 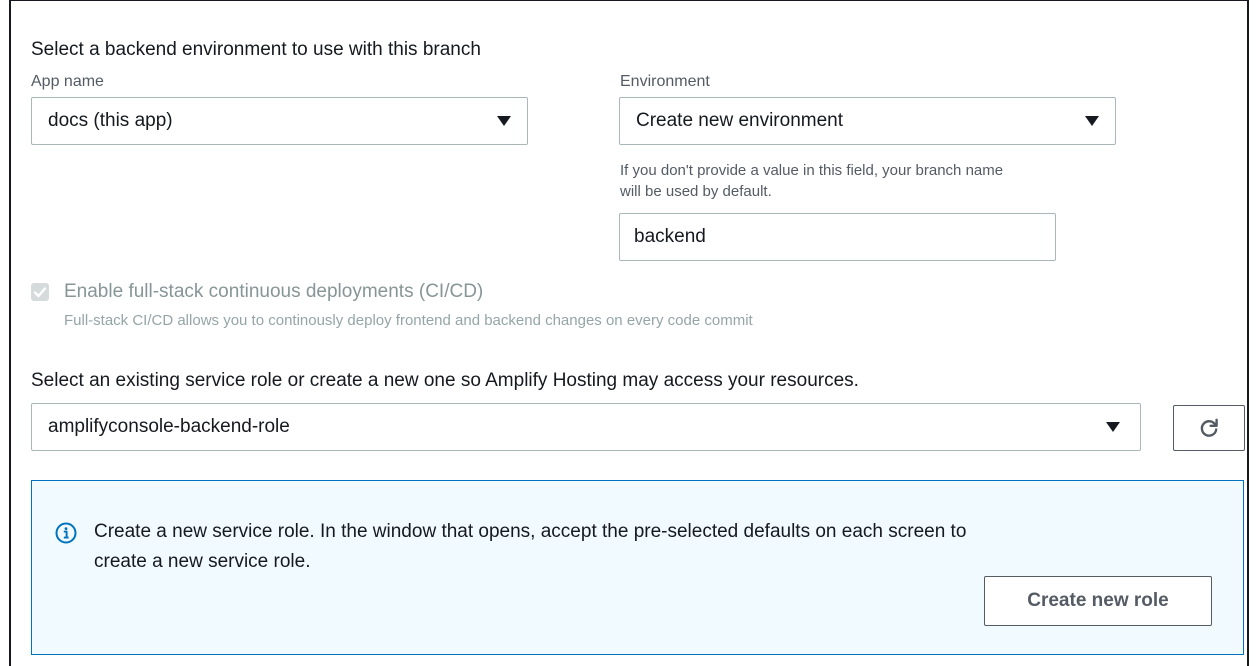 What do you see at coordinates (665, 81) in the screenshot?
I see `environment-label: Environment` at bounding box center [665, 81].